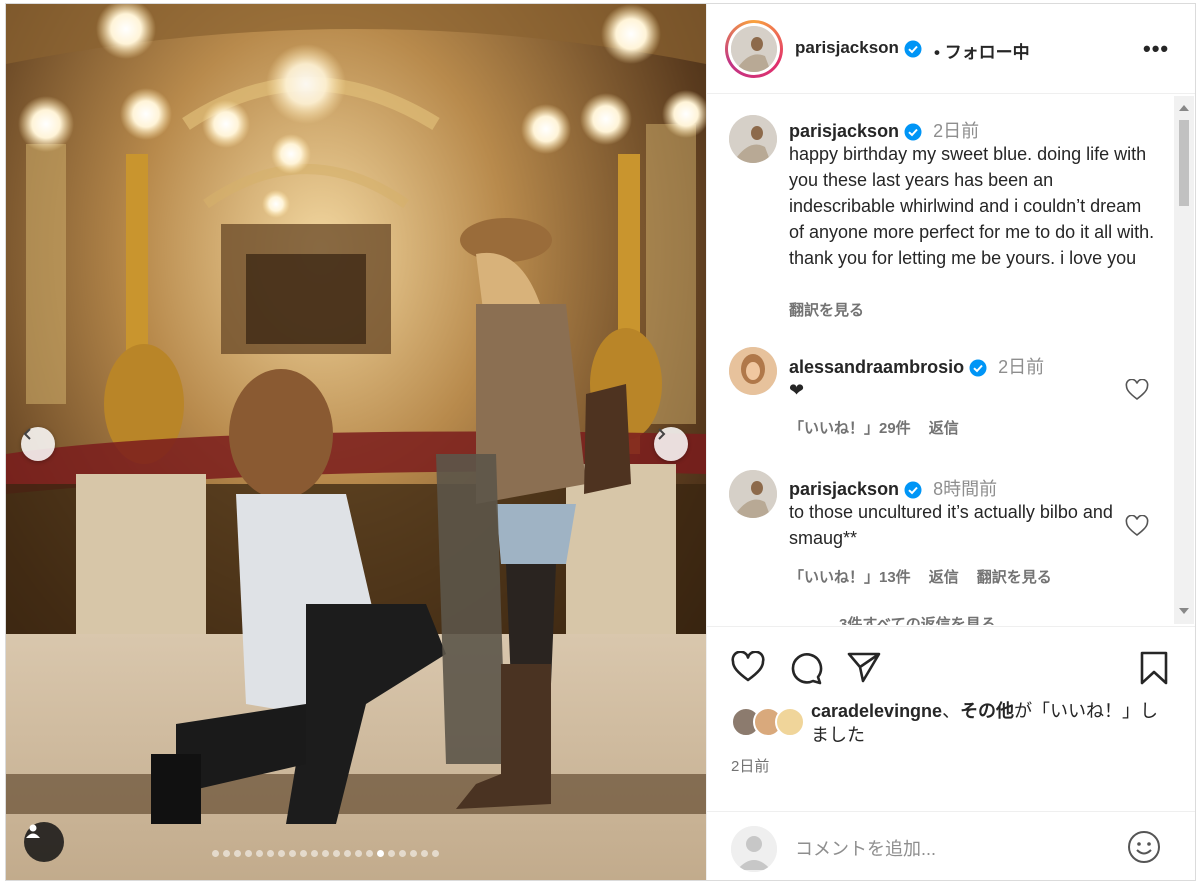  I want to click on comment-username: alessandraambrosio 2日前, so click(916, 366).